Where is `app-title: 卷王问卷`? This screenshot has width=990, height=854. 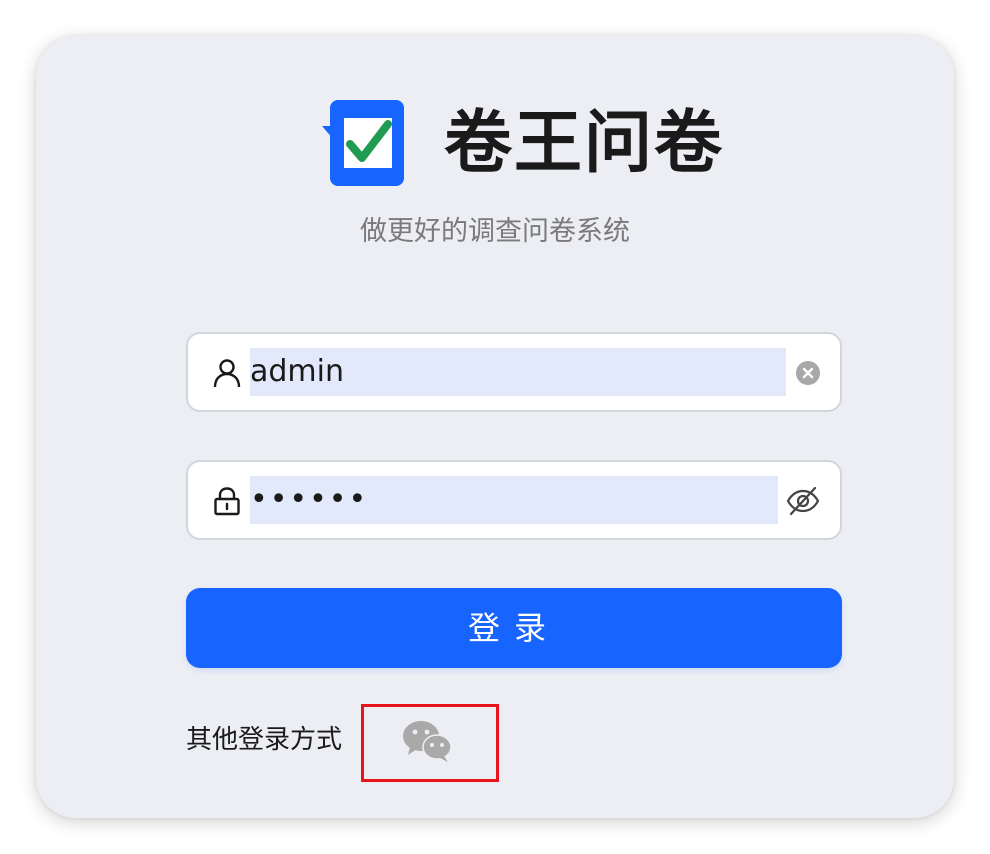
app-title: 卷王问卷 is located at coordinates (584, 143).